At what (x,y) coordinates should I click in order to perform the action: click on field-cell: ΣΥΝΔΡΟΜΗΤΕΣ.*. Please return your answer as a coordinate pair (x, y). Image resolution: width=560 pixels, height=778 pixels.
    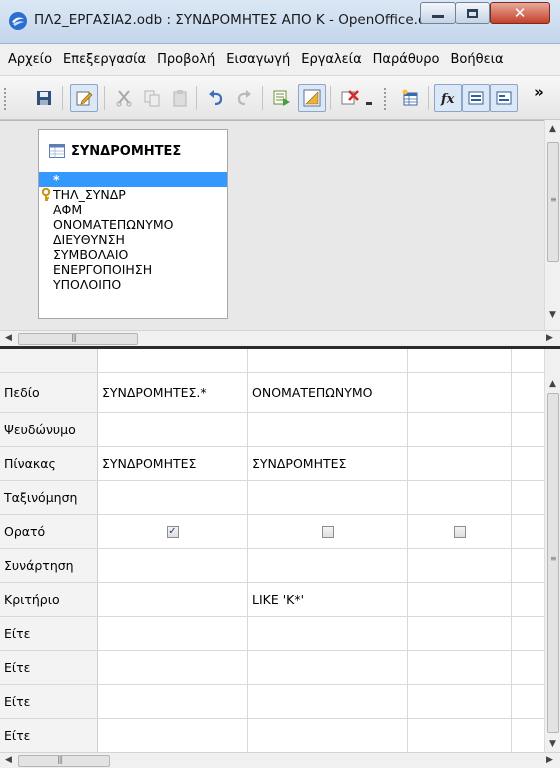
    Looking at the image, I should click on (173, 392).